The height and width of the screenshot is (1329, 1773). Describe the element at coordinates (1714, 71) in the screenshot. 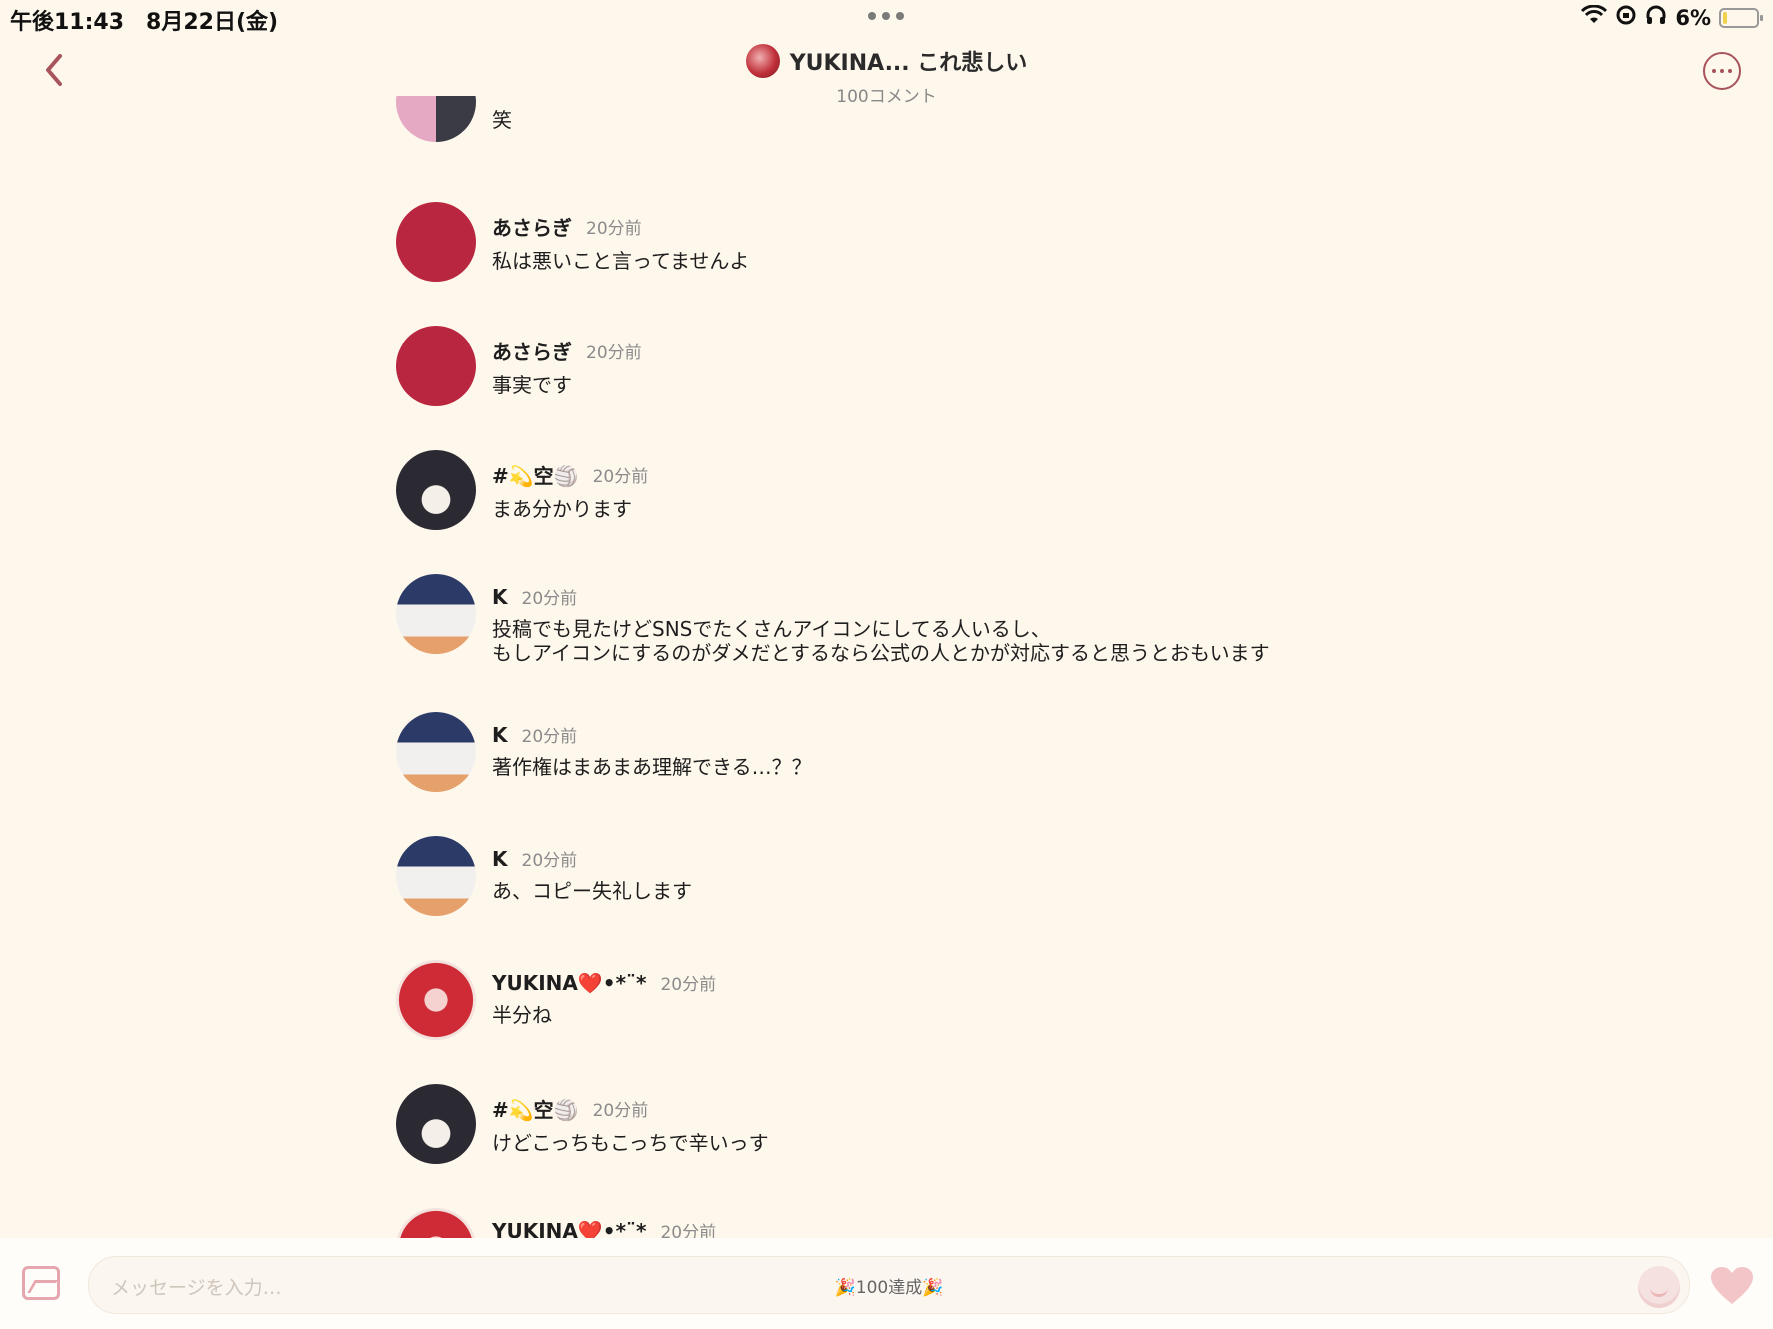

I see `more-horizontal-icon` at that location.